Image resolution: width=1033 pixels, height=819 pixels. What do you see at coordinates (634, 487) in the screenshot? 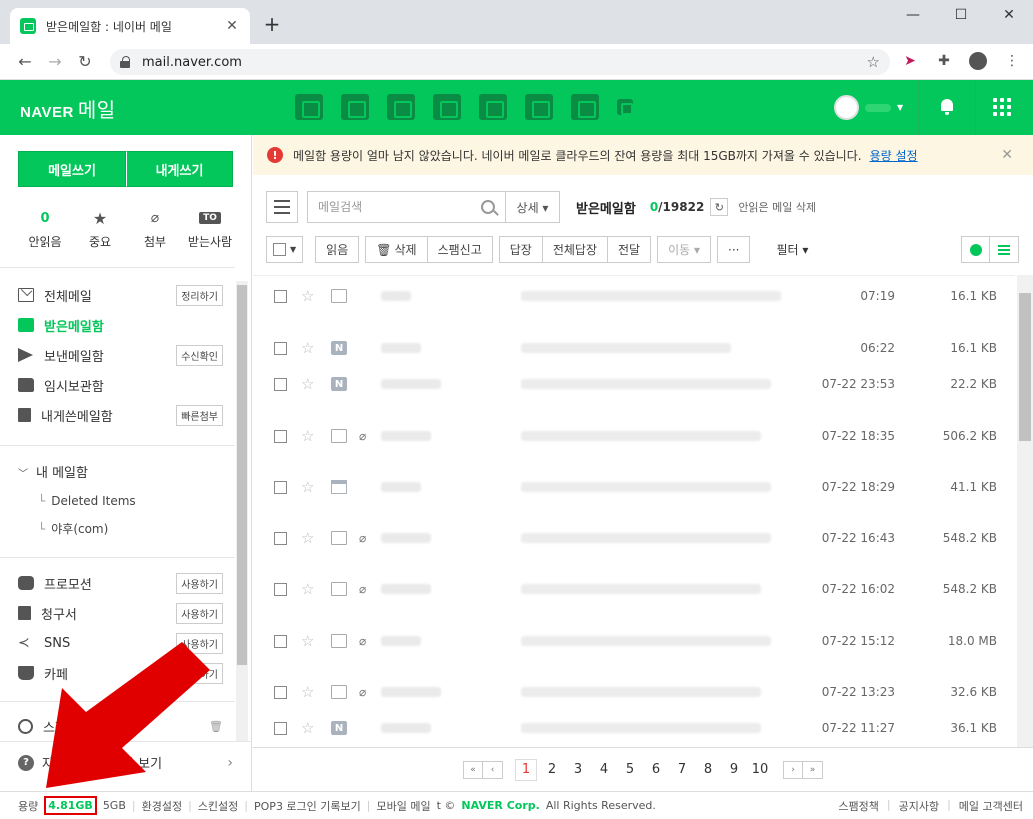
I see `mail-row: ☆ 07-22 18:29 41.1 KB` at bounding box center [634, 487].